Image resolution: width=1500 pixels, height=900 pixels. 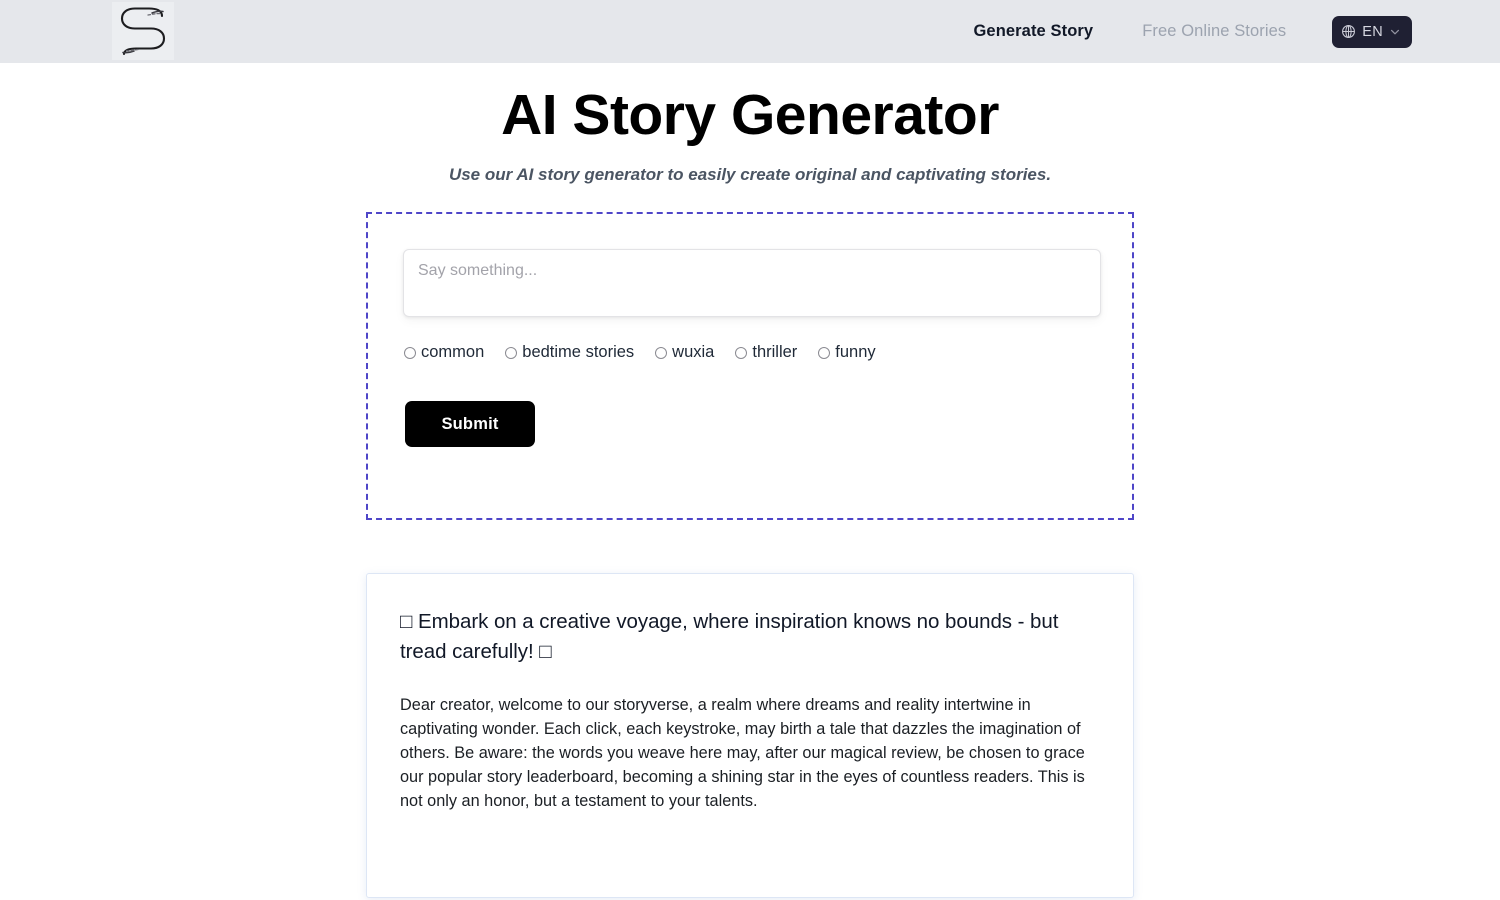 What do you see at coordinates (775, 352) in the screenshot?
I see `genre-label-thriller: thriller` at bounding box center [775, 352].